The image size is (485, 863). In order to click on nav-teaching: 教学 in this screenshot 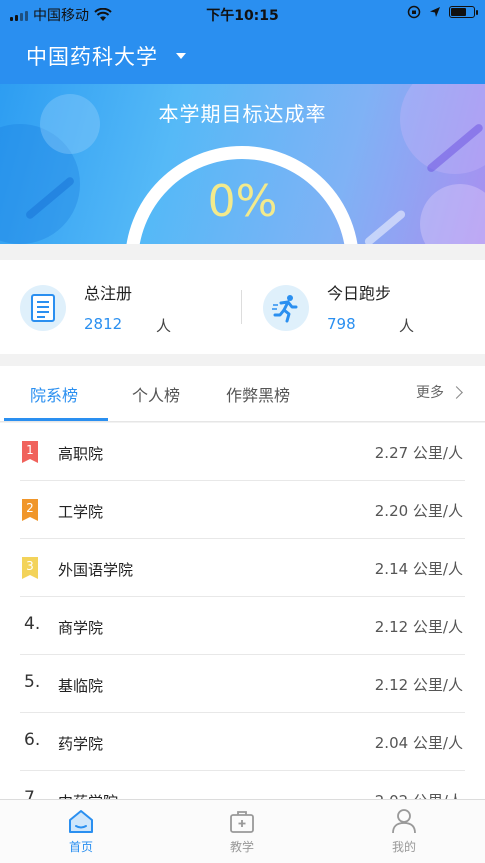, I will do `click(242, 831)`.